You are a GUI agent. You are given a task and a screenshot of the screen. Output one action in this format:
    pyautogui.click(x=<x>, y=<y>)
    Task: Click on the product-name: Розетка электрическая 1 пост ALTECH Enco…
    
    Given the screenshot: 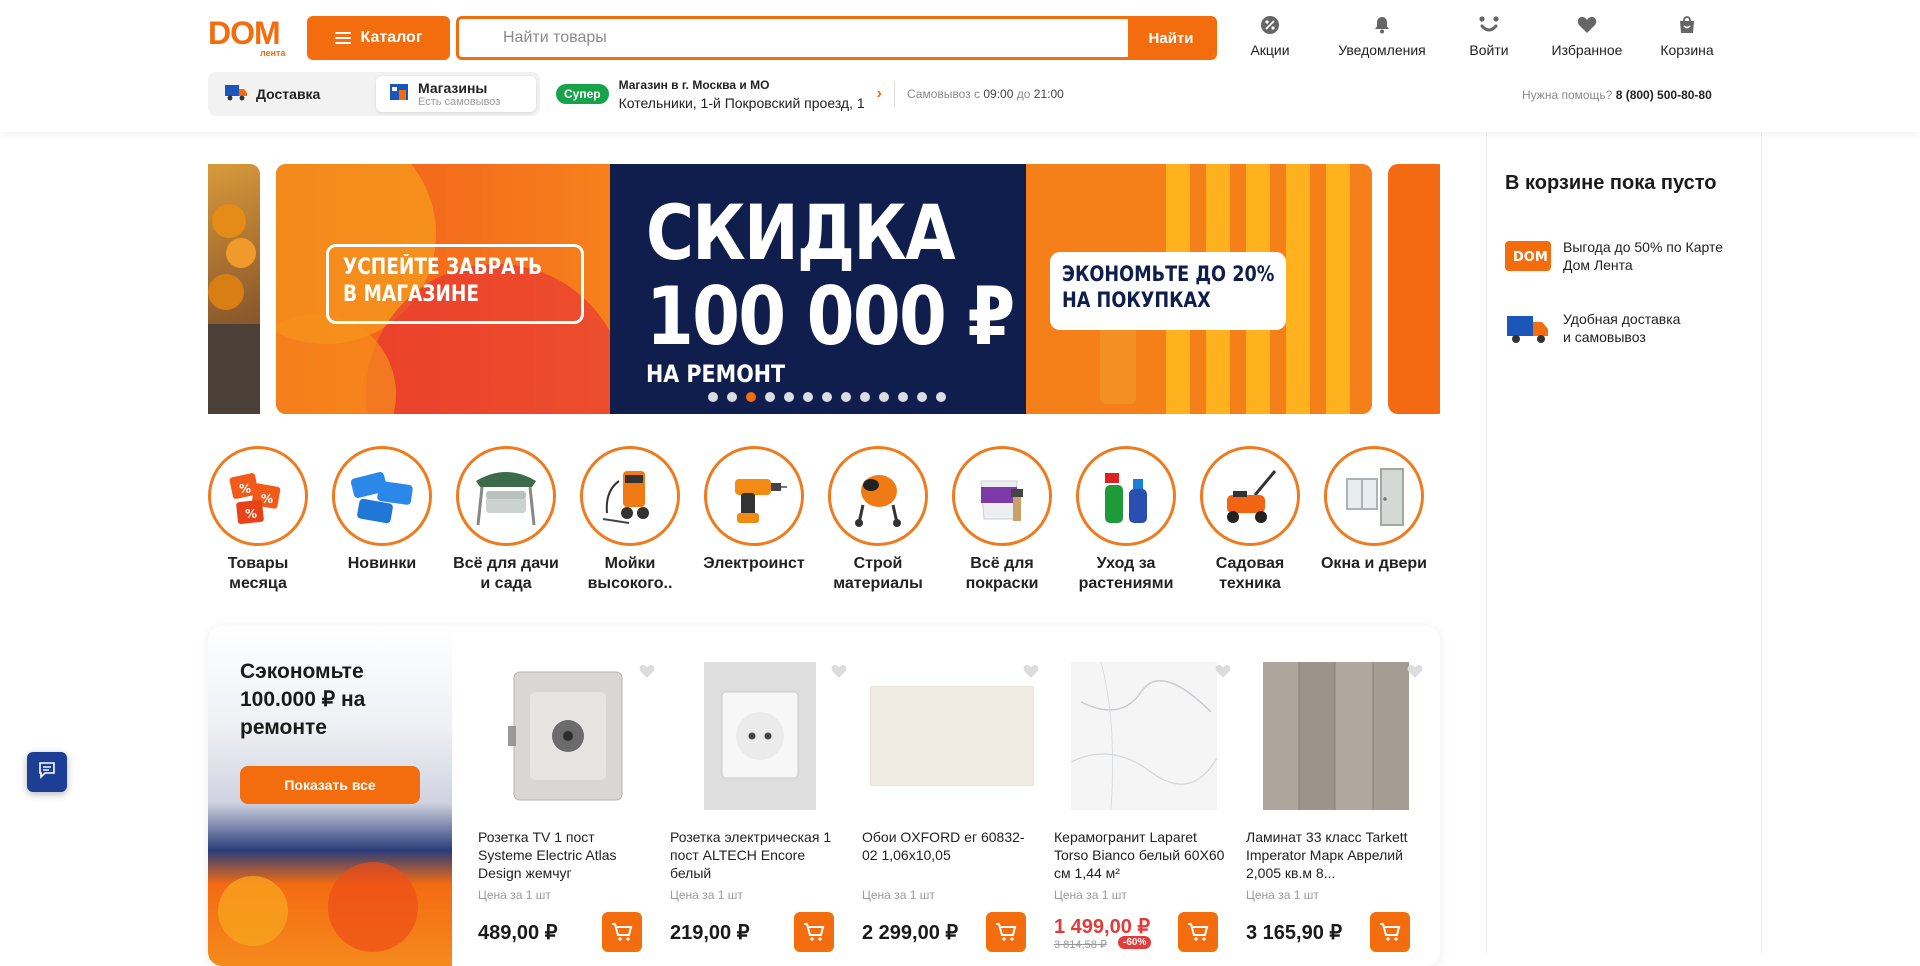 What is the action you would take?
    pyautogui.click(x=756, y=855)
    